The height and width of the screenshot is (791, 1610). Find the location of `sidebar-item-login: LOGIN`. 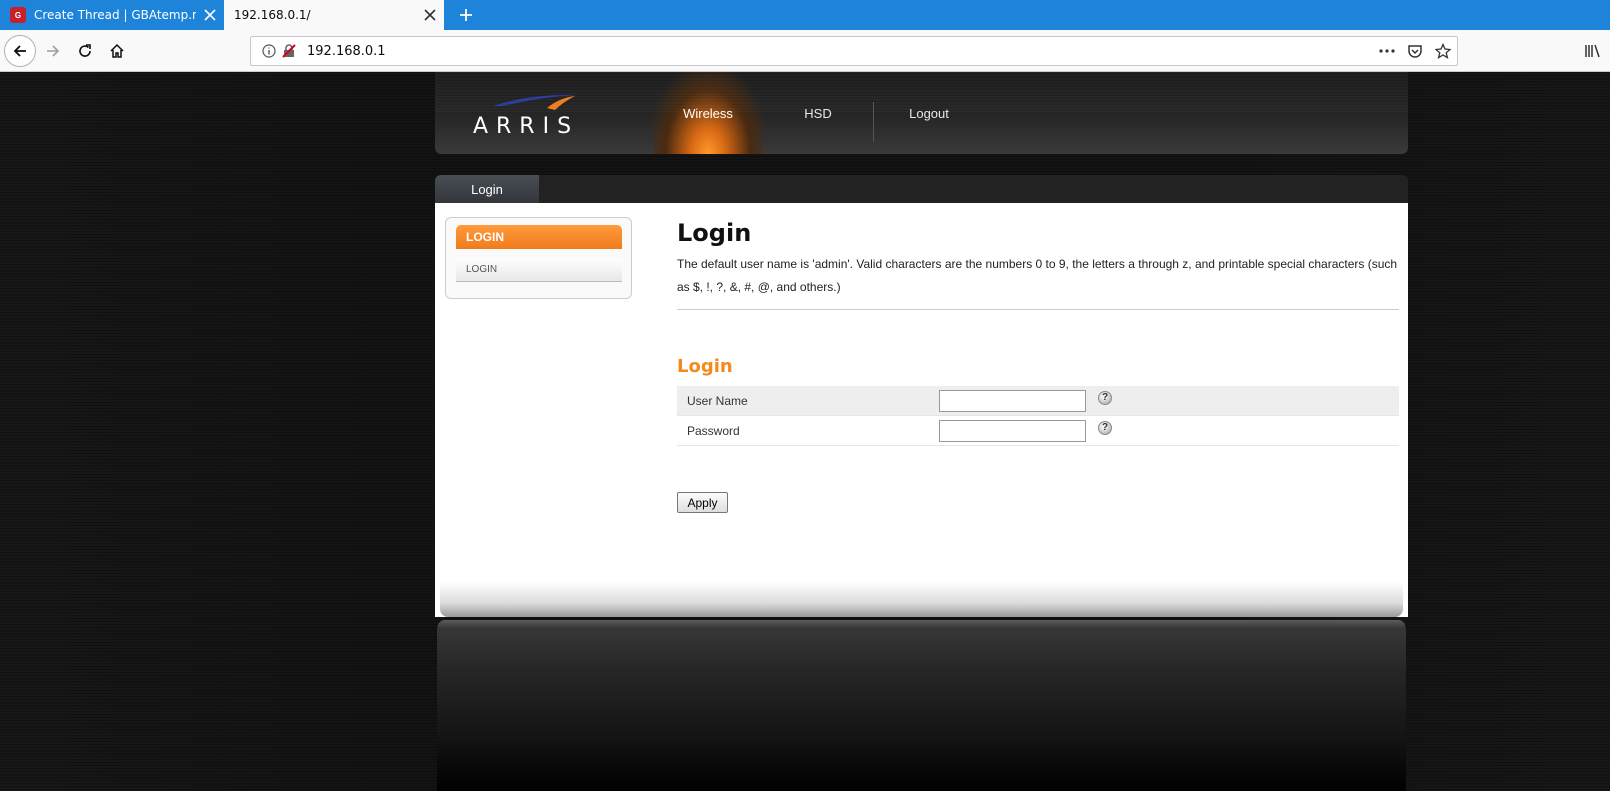

sidebar-item-login: LOGIN is located at coordinates (539, 270).